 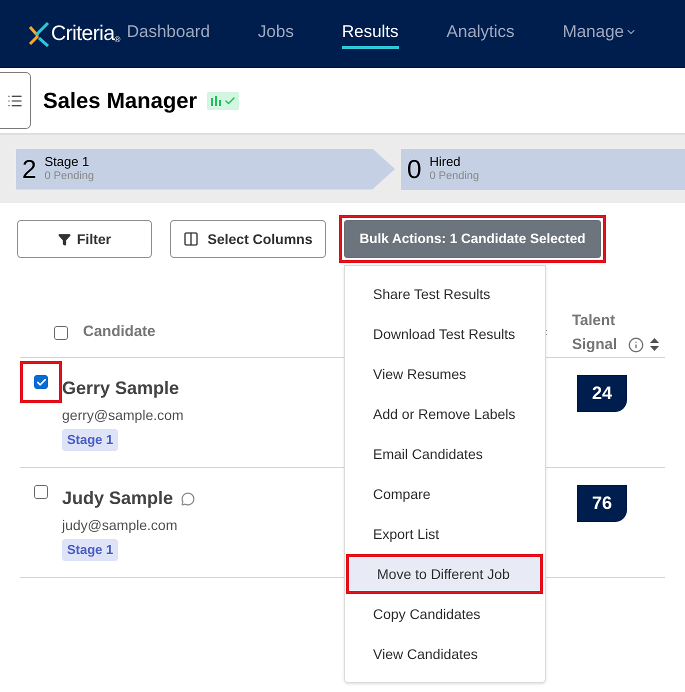 I want to click on menu-item: Share Test Results, so click(x=445, y=294).